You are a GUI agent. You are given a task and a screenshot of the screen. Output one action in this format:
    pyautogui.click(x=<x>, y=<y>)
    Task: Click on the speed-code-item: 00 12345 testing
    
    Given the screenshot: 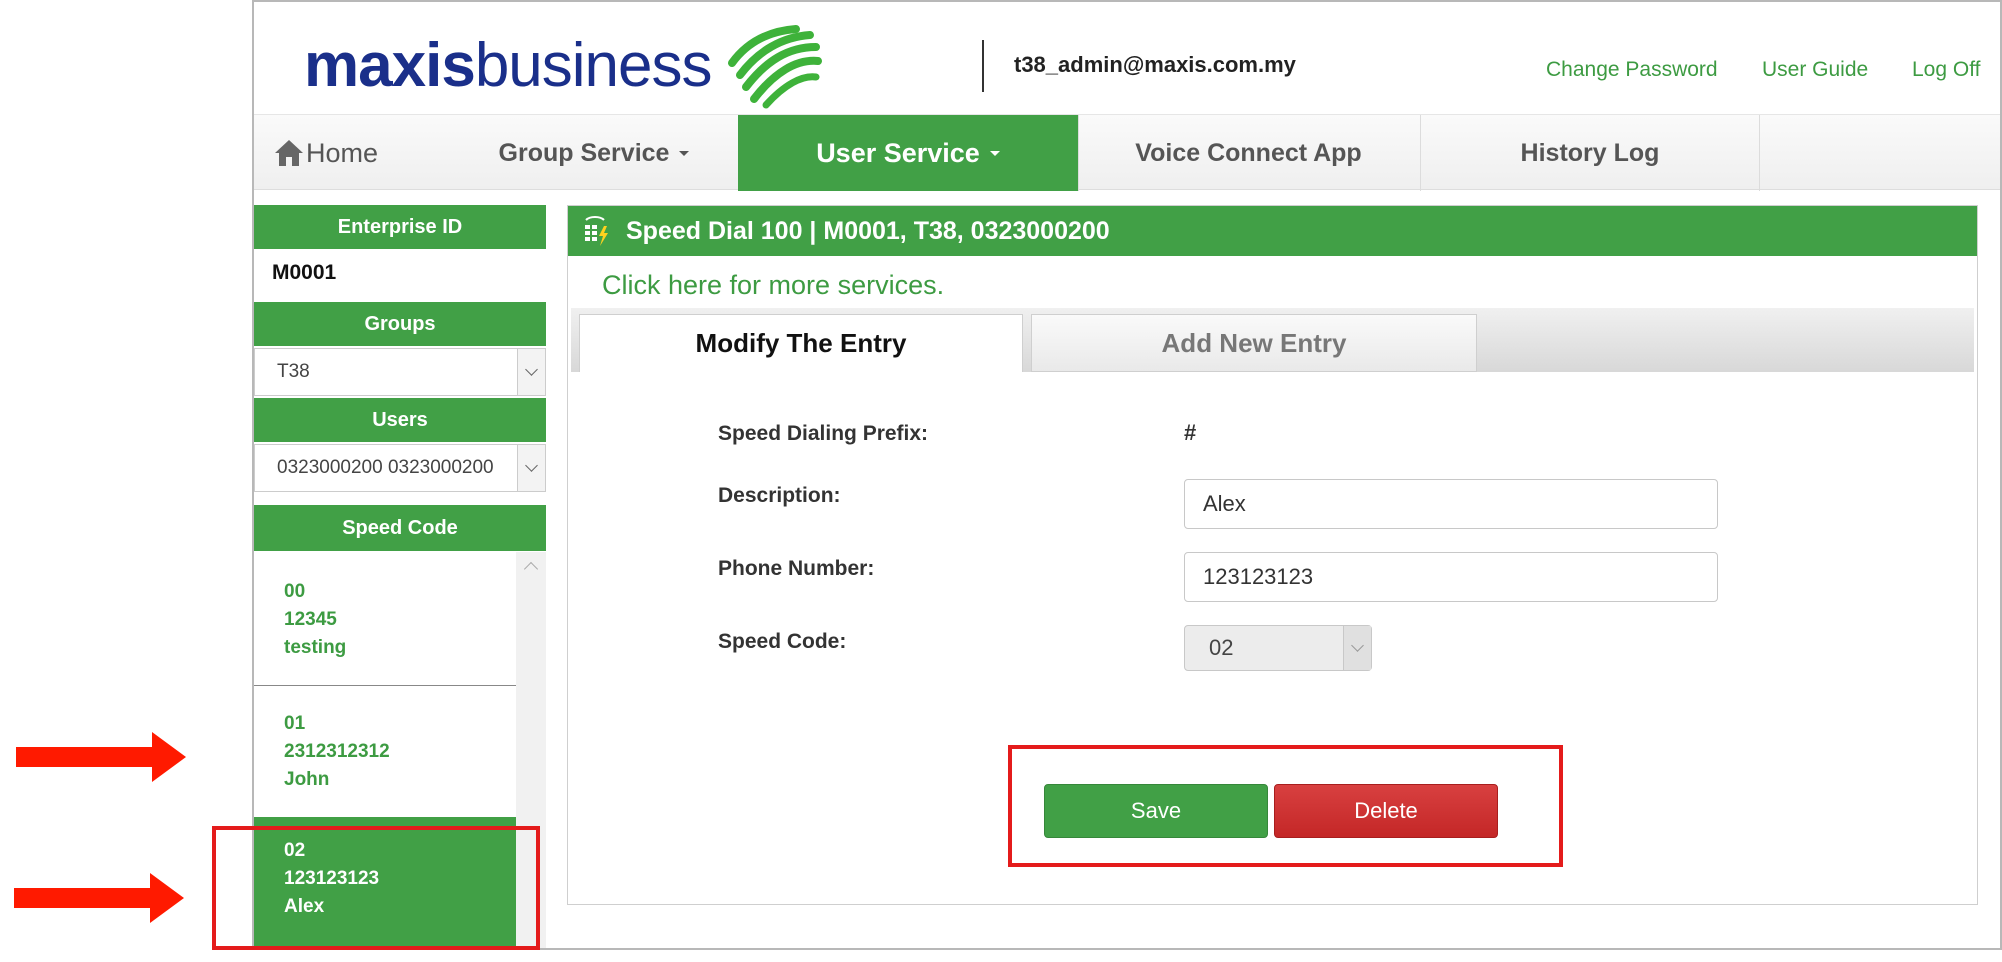 What is the action you would take?
    pyautogui.click(x=385, y=619)
    